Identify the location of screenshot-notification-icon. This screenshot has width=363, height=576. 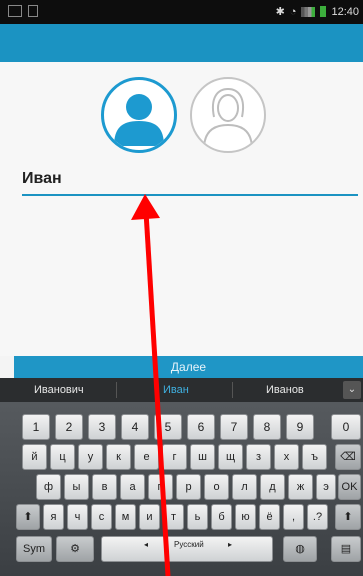
(15, 11).